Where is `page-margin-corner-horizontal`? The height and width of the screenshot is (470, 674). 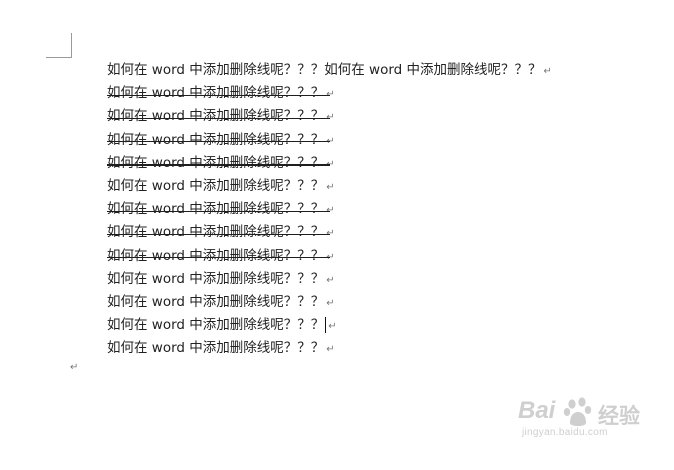
page-margin-corner-horizontal is located at coordinates (59, 57).